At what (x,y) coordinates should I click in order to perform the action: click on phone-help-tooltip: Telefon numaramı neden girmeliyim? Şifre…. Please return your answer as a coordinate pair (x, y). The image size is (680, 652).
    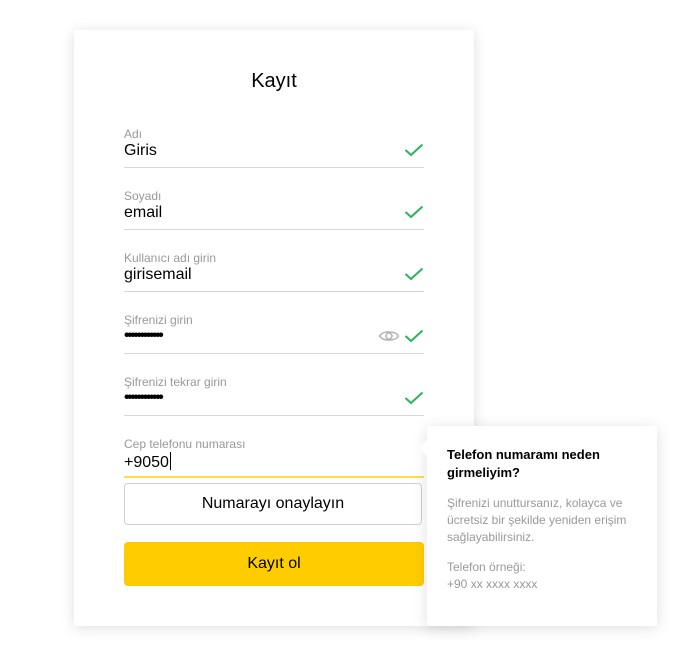
    Looking at the image, I should click on (538, 526).